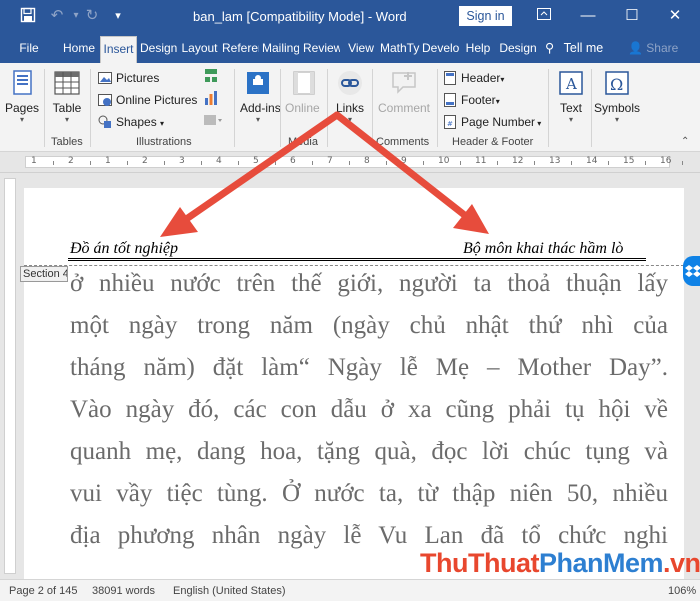 The image size is (700, 601). I want to click on watermark-part: PhanMem, so click(601, 563).